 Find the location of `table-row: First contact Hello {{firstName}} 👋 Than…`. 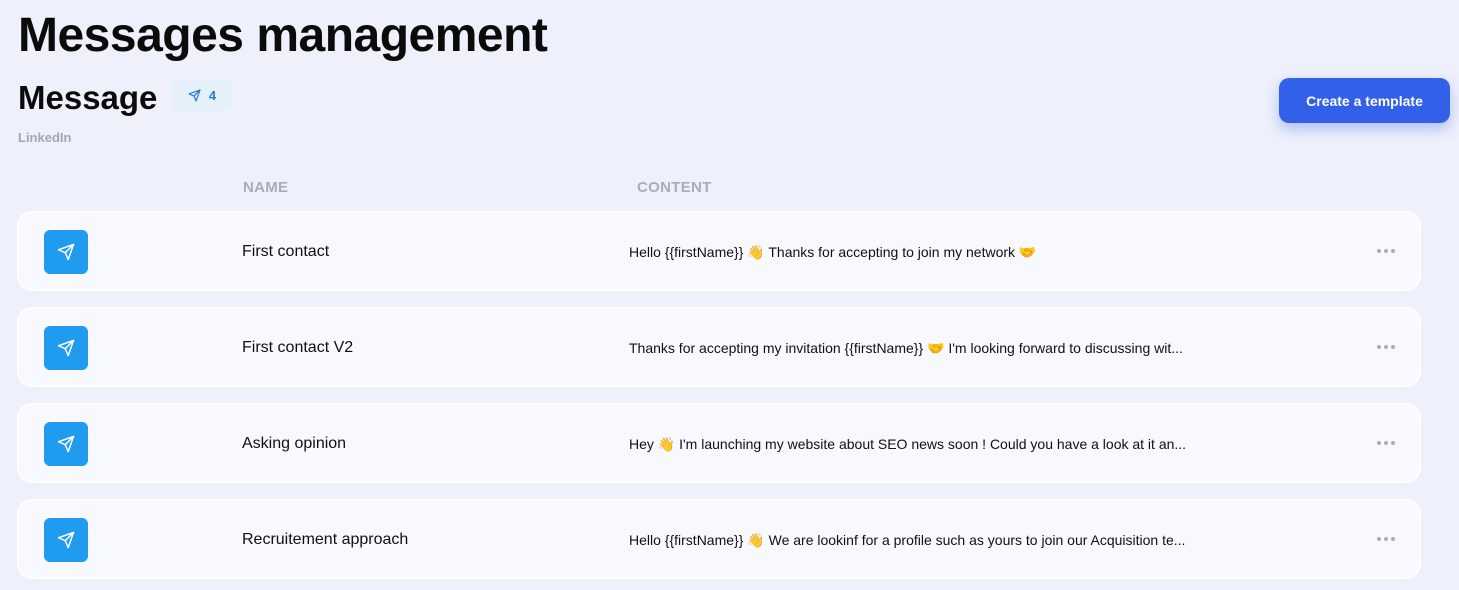

table-row: First contact Hello {{firstName}} 👋 Than… is located at coordinates (719, 251).